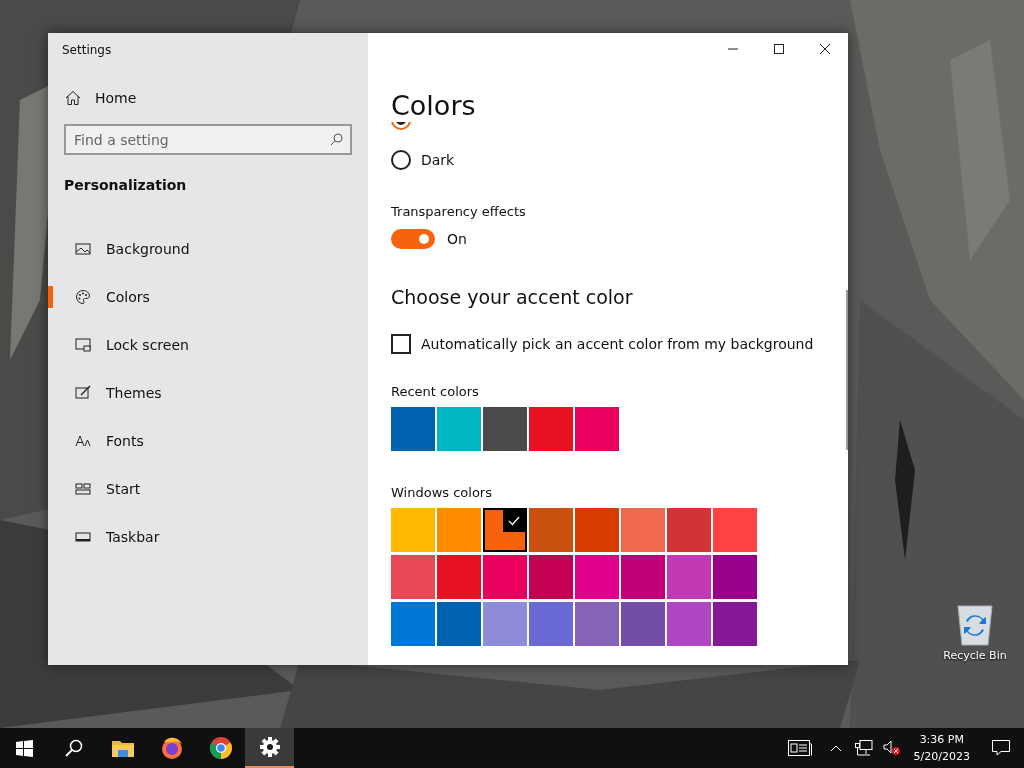  Describe the element at coordinates (941, 757) in the screenshot. I see `clock-date: 5/20/2023` at that location.